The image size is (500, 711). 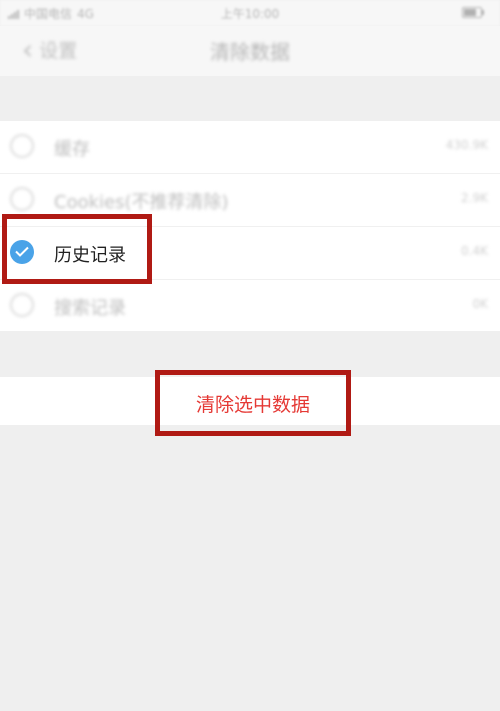 I want to click on clear-selected-button: 清除选中数据, so click(x=253, y=403).